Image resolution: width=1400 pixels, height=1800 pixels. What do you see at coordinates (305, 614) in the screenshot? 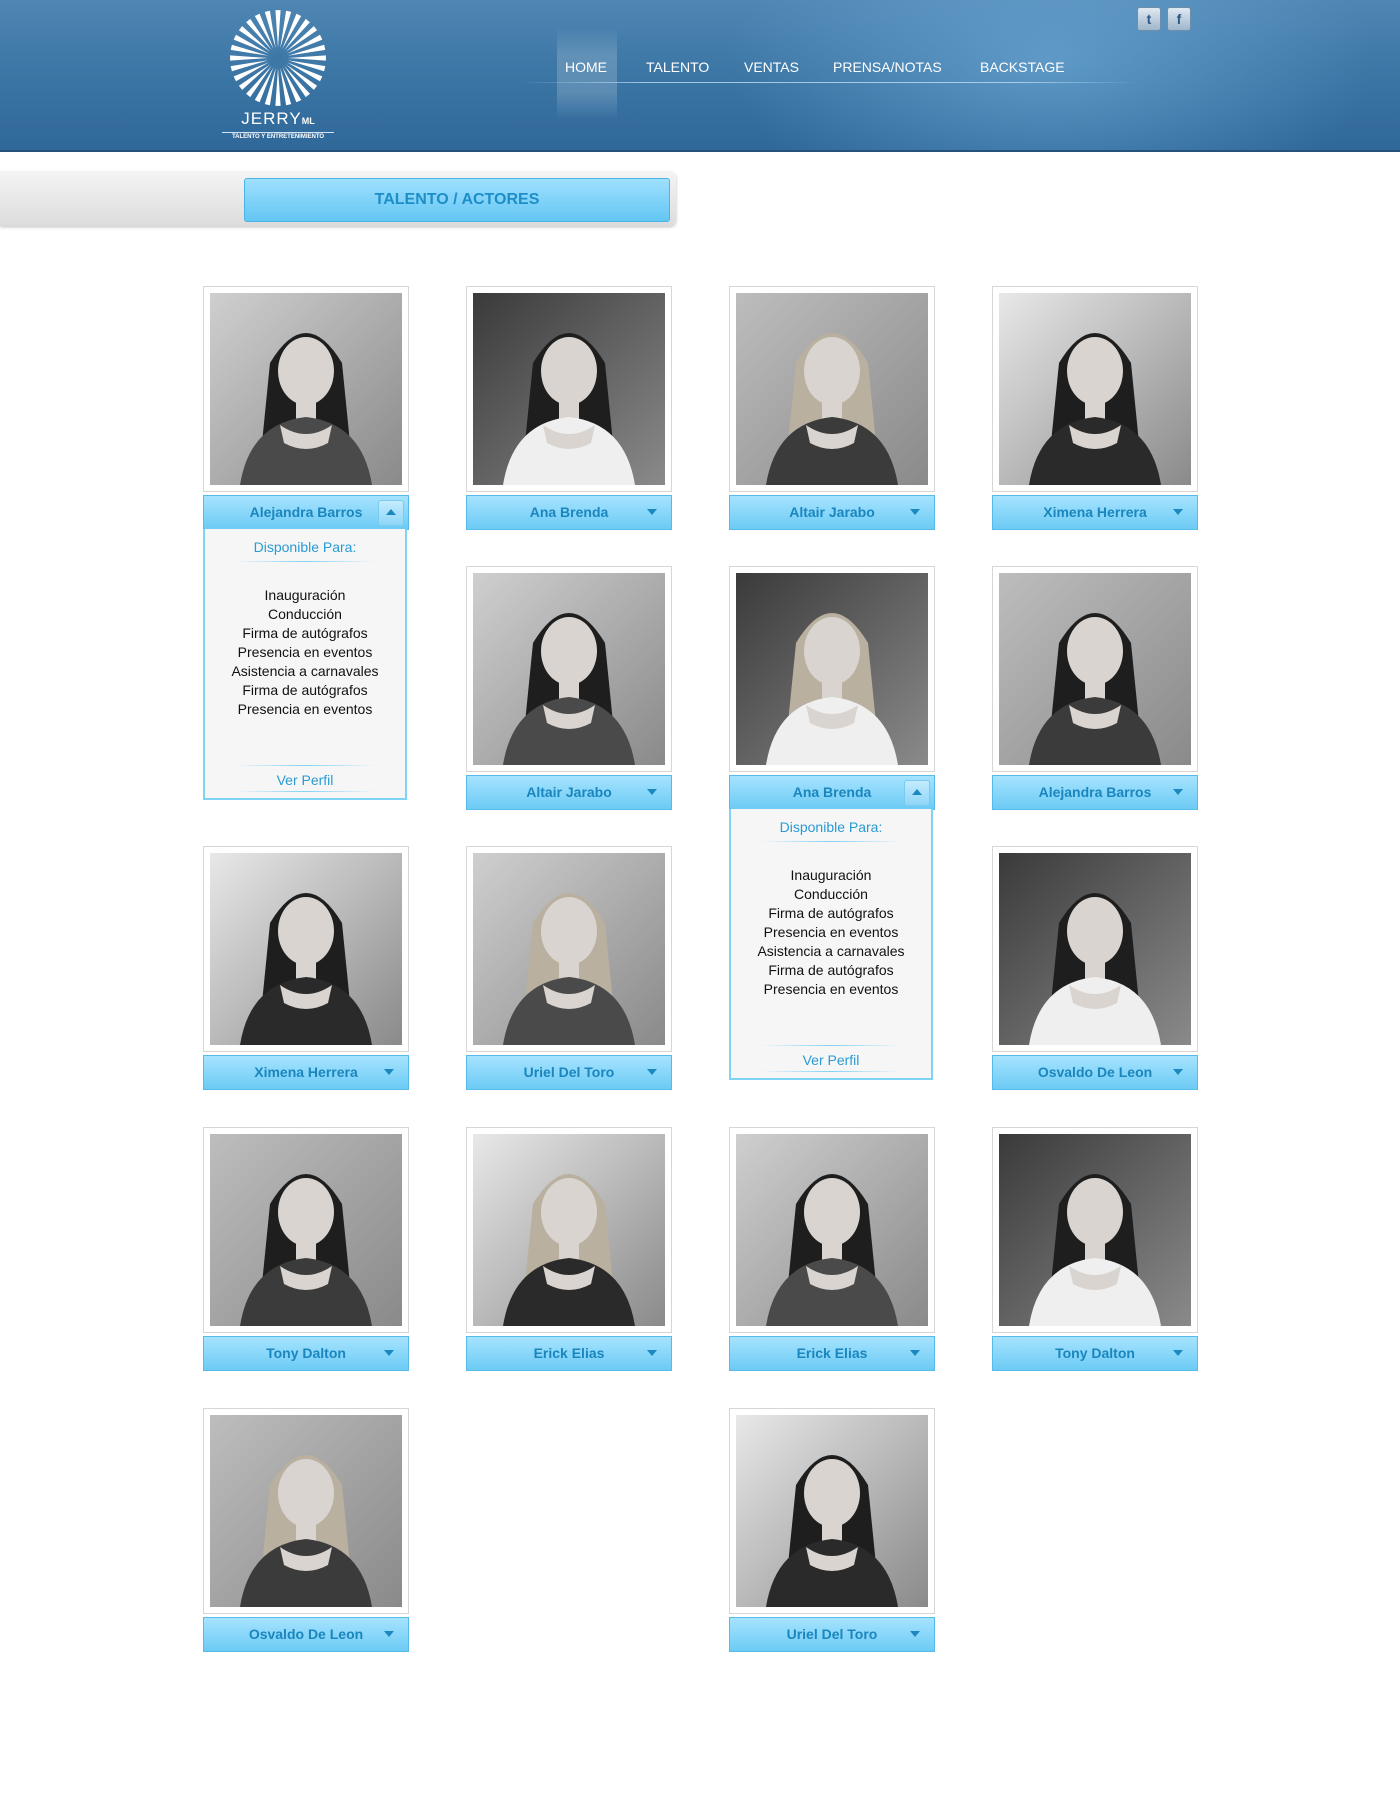
I see `service-item: Conducción` at bounding box center [305, 614].